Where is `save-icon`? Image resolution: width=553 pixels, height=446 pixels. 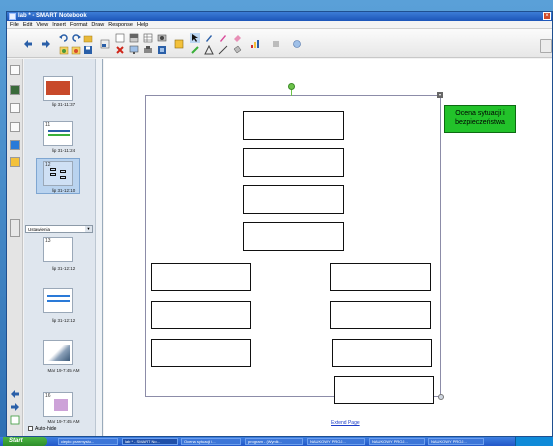
save-icon is located at coordinates (88, 50).